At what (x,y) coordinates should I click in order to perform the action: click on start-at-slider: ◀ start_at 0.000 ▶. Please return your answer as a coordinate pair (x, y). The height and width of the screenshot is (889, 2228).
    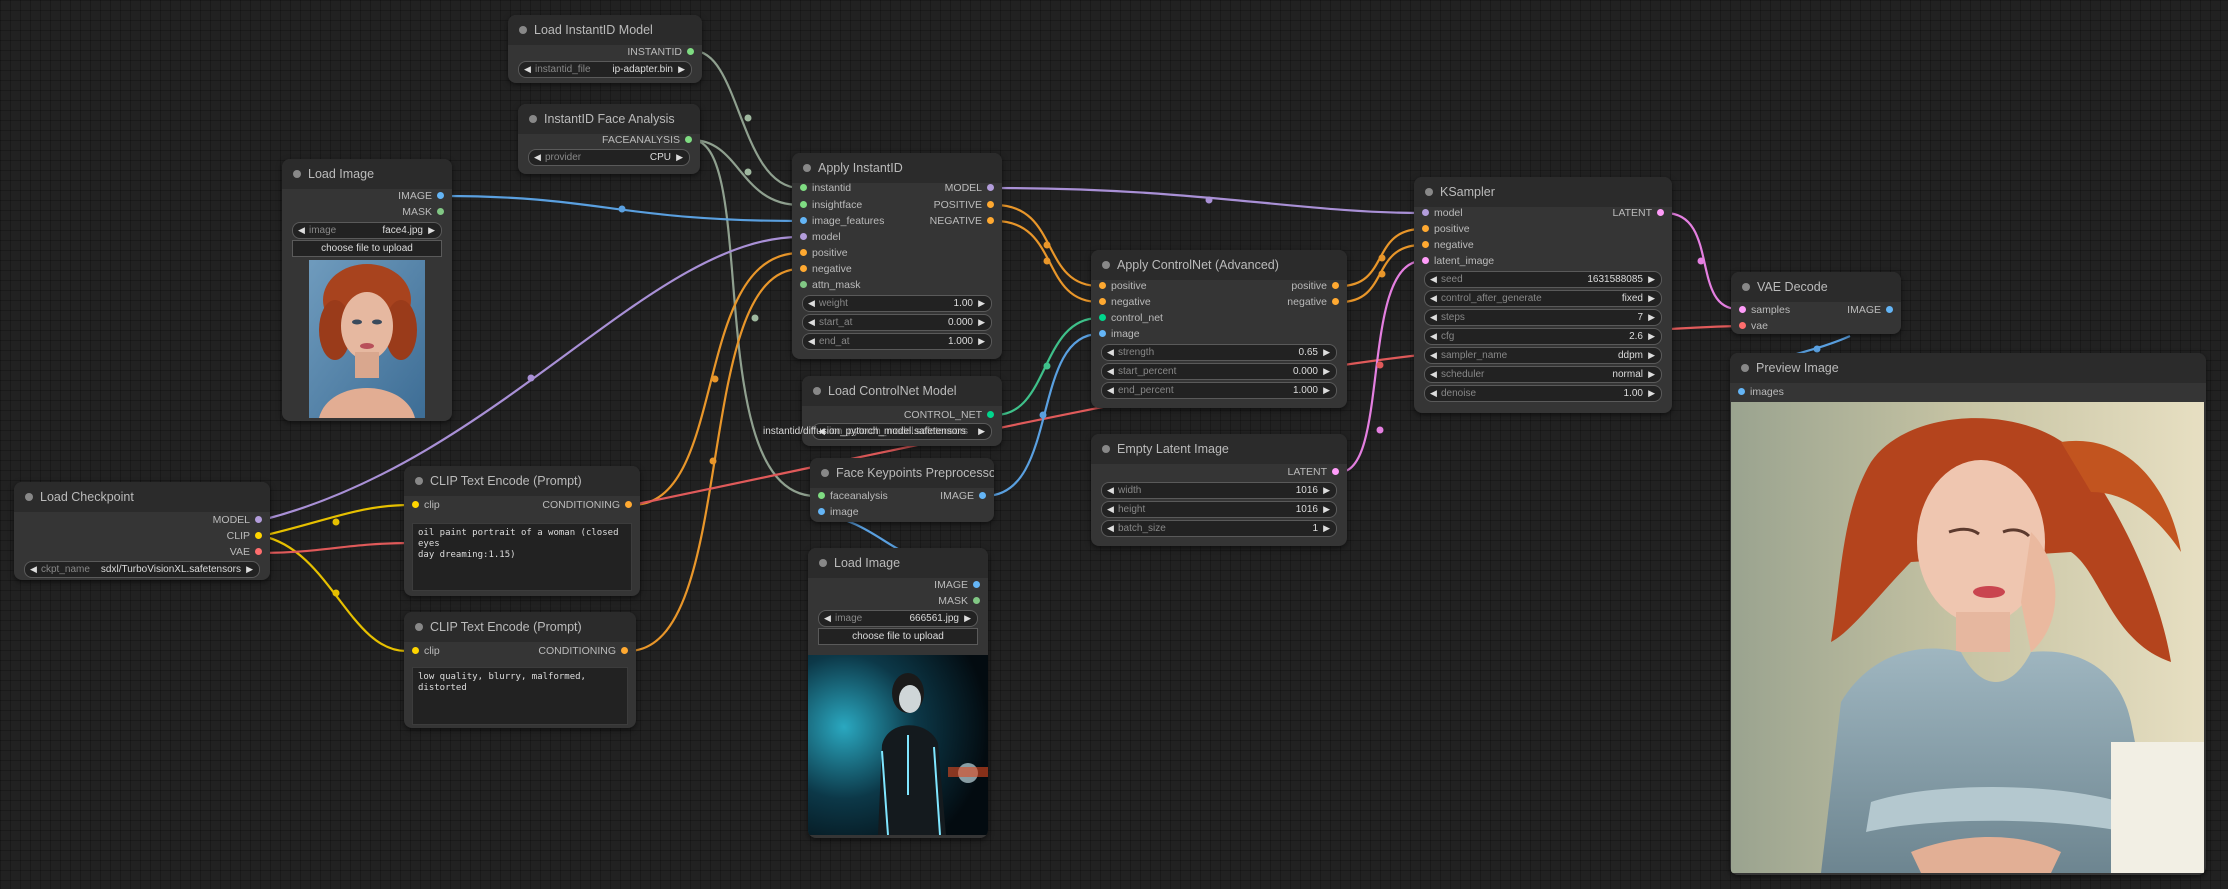
    Looking at the image, I should click on (897, 322).